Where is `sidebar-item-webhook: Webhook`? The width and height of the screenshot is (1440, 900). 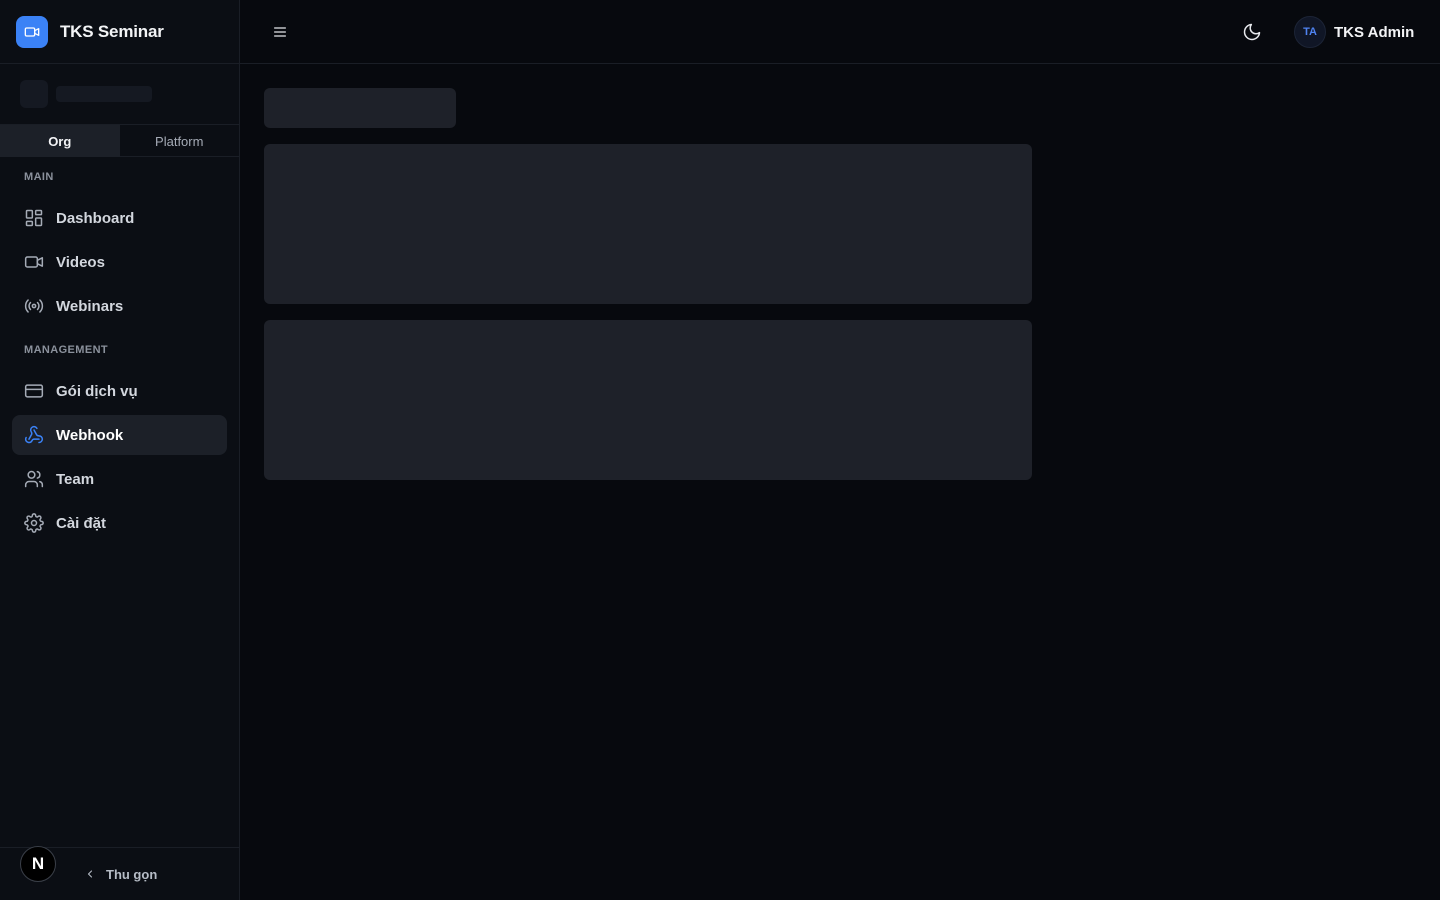 sidebar-item-webhook: Webhook is located at coordinates (119, 435).